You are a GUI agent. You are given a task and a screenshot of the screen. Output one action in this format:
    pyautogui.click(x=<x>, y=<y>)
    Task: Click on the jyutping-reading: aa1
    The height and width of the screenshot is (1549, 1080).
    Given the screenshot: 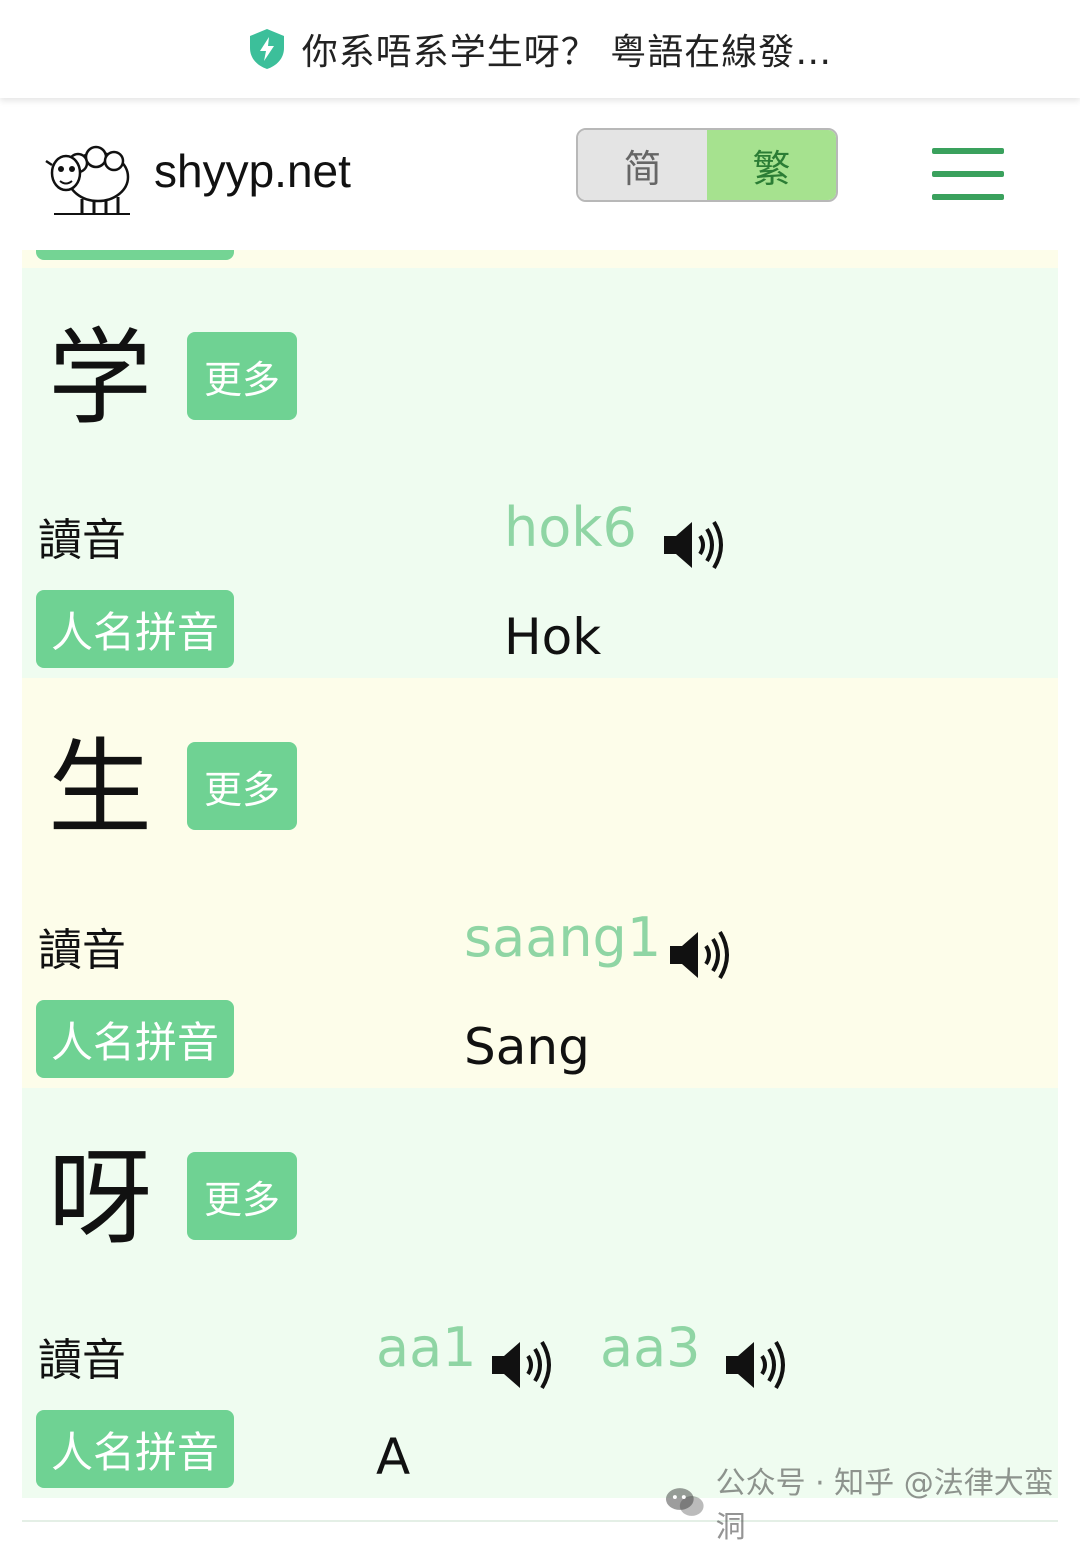 What is the action you would take?
    pyautogui.click(x=426, y=1347)
    